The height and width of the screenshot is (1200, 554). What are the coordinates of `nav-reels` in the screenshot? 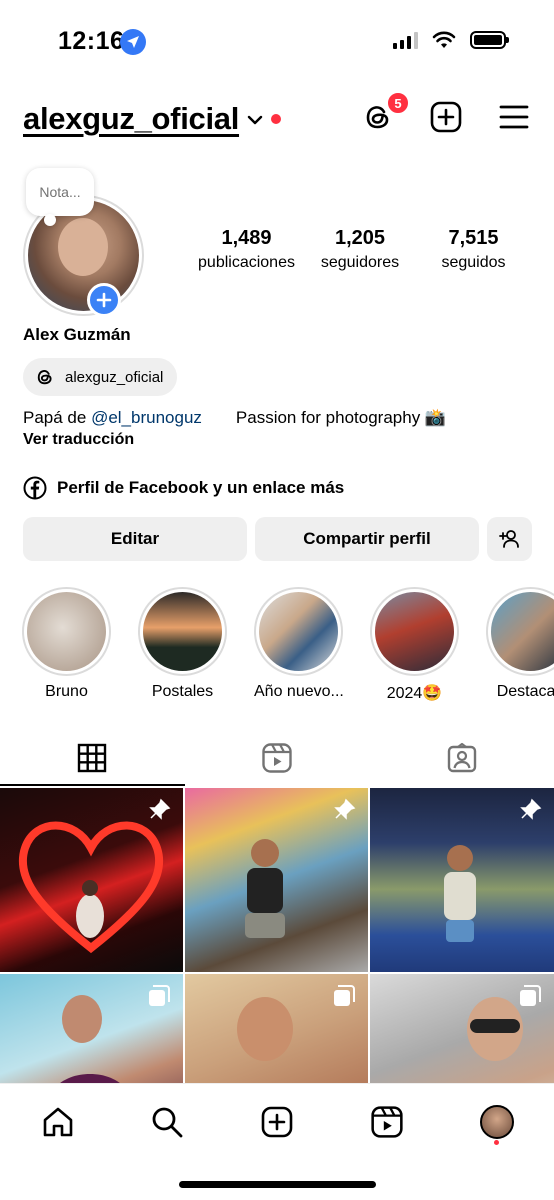 It's located at (387, 1122).